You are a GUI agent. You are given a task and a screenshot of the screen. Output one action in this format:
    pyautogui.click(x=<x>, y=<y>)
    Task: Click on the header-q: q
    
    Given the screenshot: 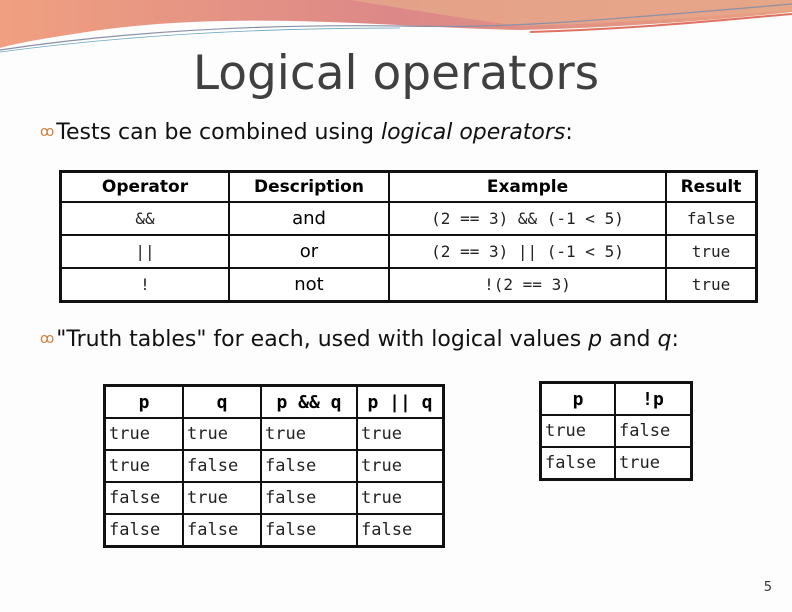 What is the action you would take?
    pyautogui.click(x=222, y=401)
    